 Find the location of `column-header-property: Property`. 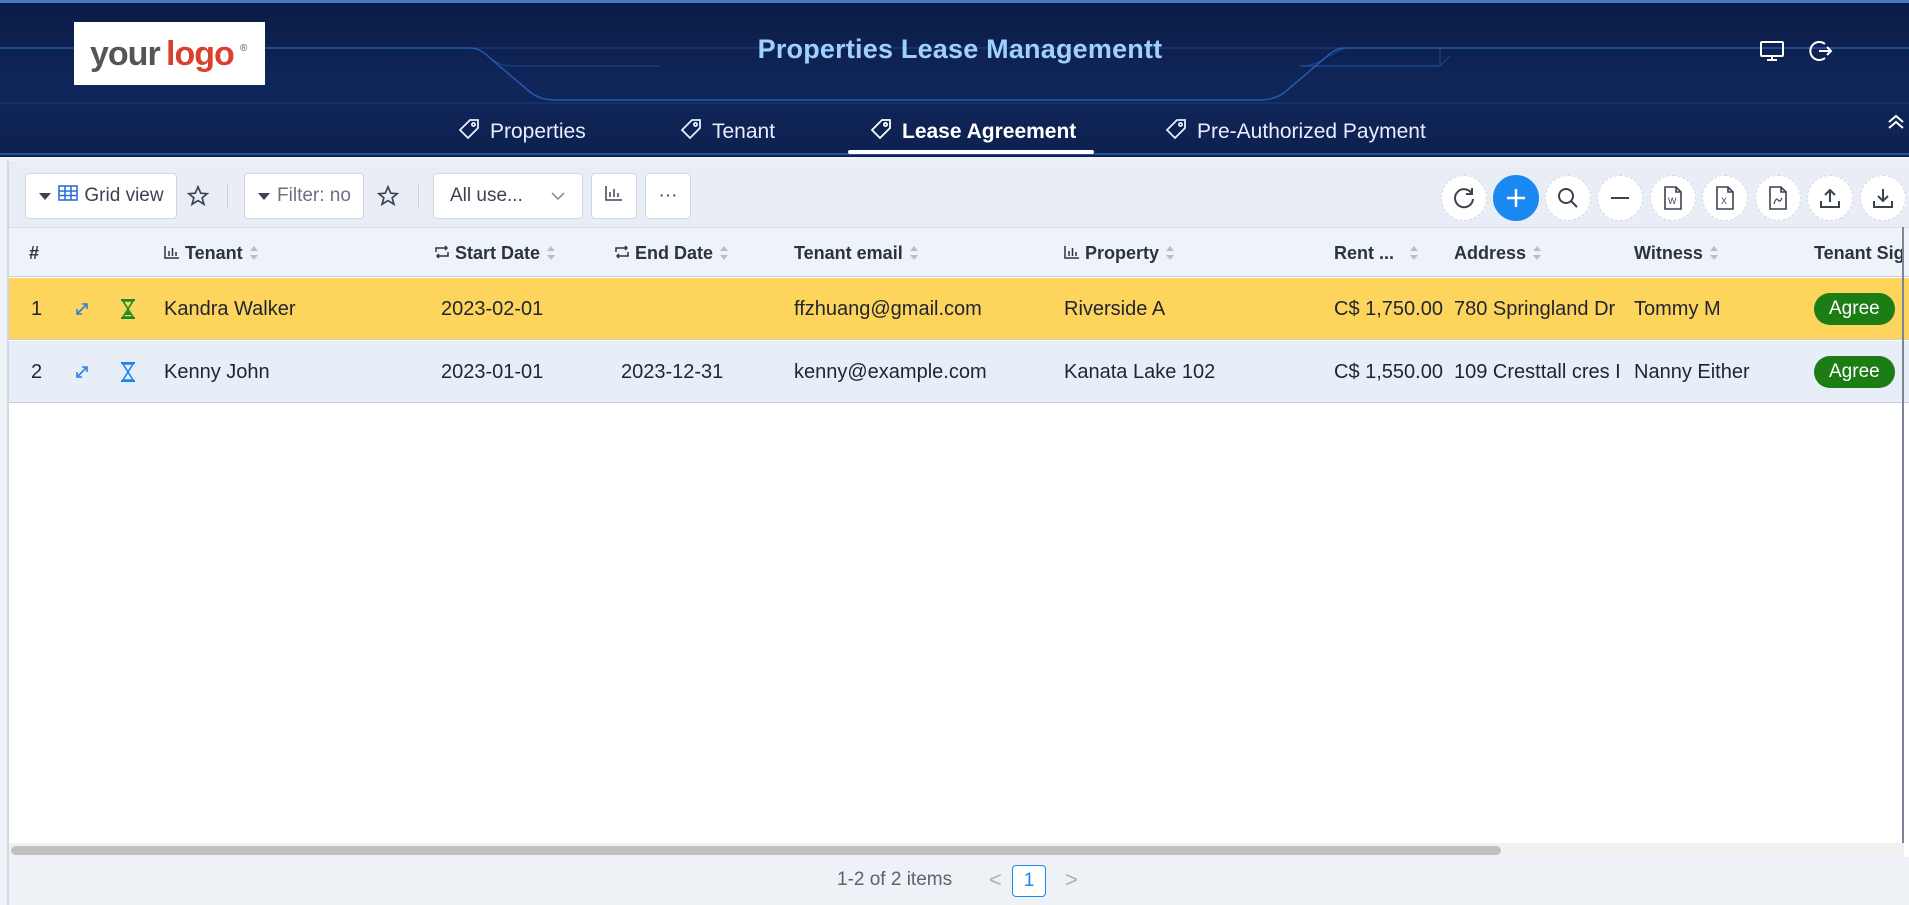

column-header-property: Property is located at coordinates (1119, 253).